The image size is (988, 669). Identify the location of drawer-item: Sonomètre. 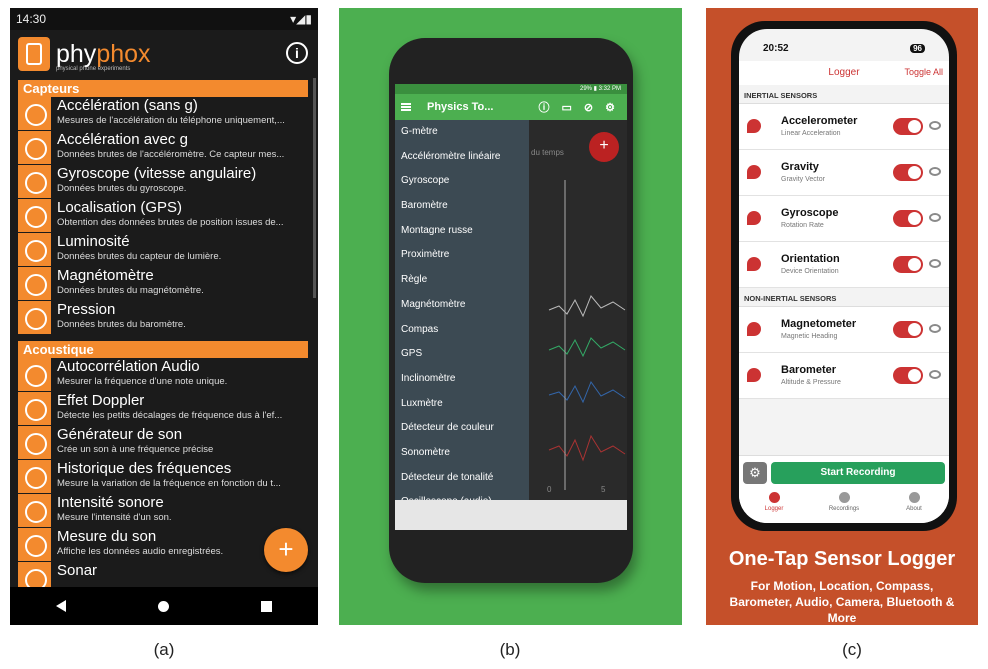
(462, 453).